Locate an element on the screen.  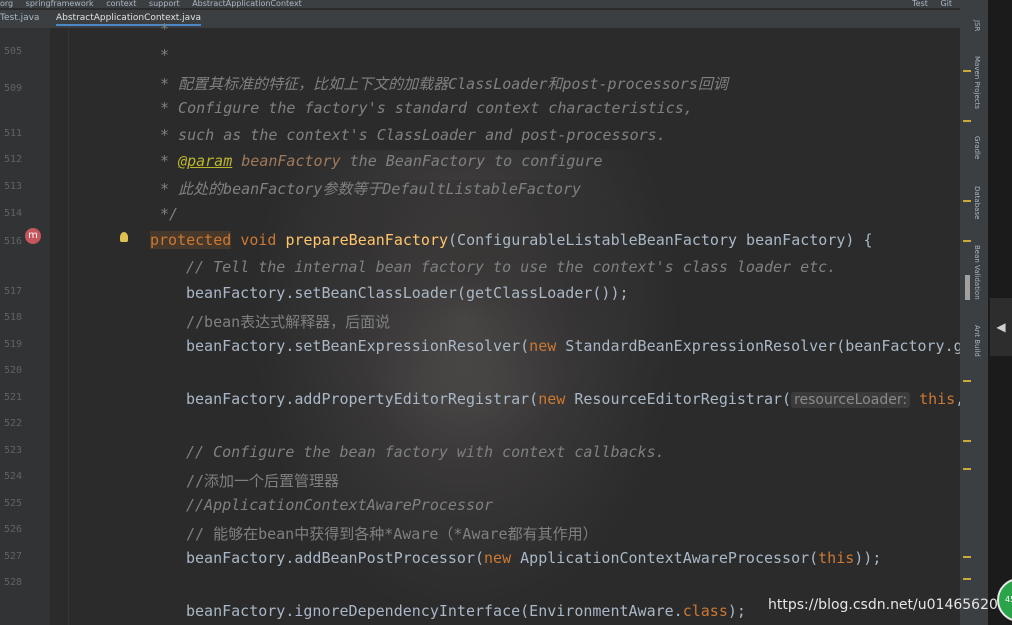
code-token: * is located at coordinates (169, 161).